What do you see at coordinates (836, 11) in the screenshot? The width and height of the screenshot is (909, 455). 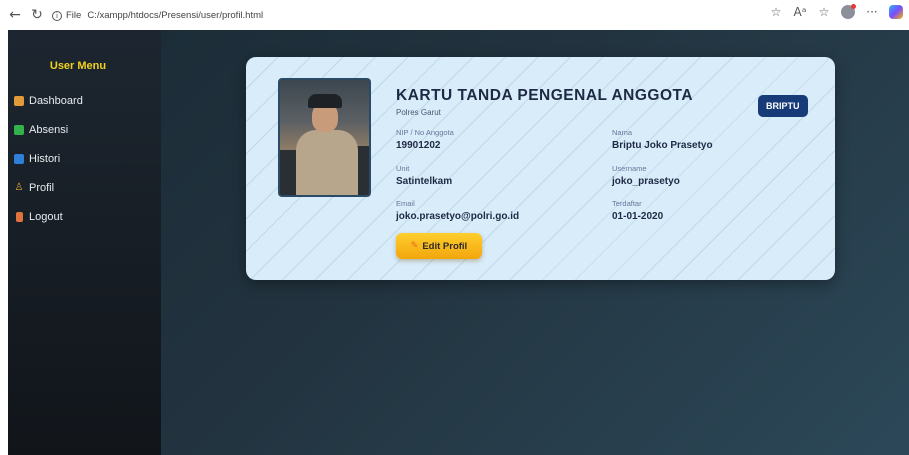 I see `browser-actions: ☆ Aᵃ ☆ ···` at bounding box center [836, 11].